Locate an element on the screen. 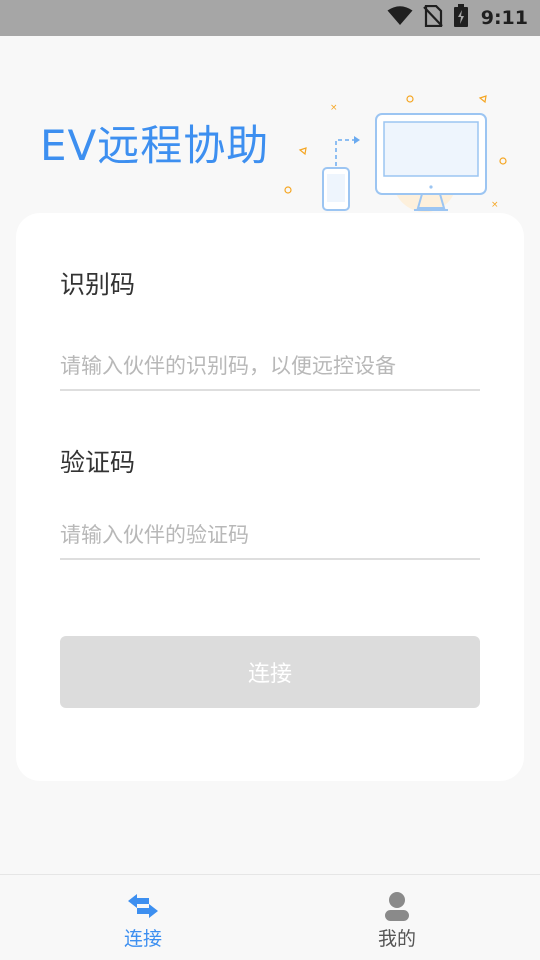 The height and width of the screenshot is (960, 540). connect-button: 连接 is located at coordinates (270, 672).